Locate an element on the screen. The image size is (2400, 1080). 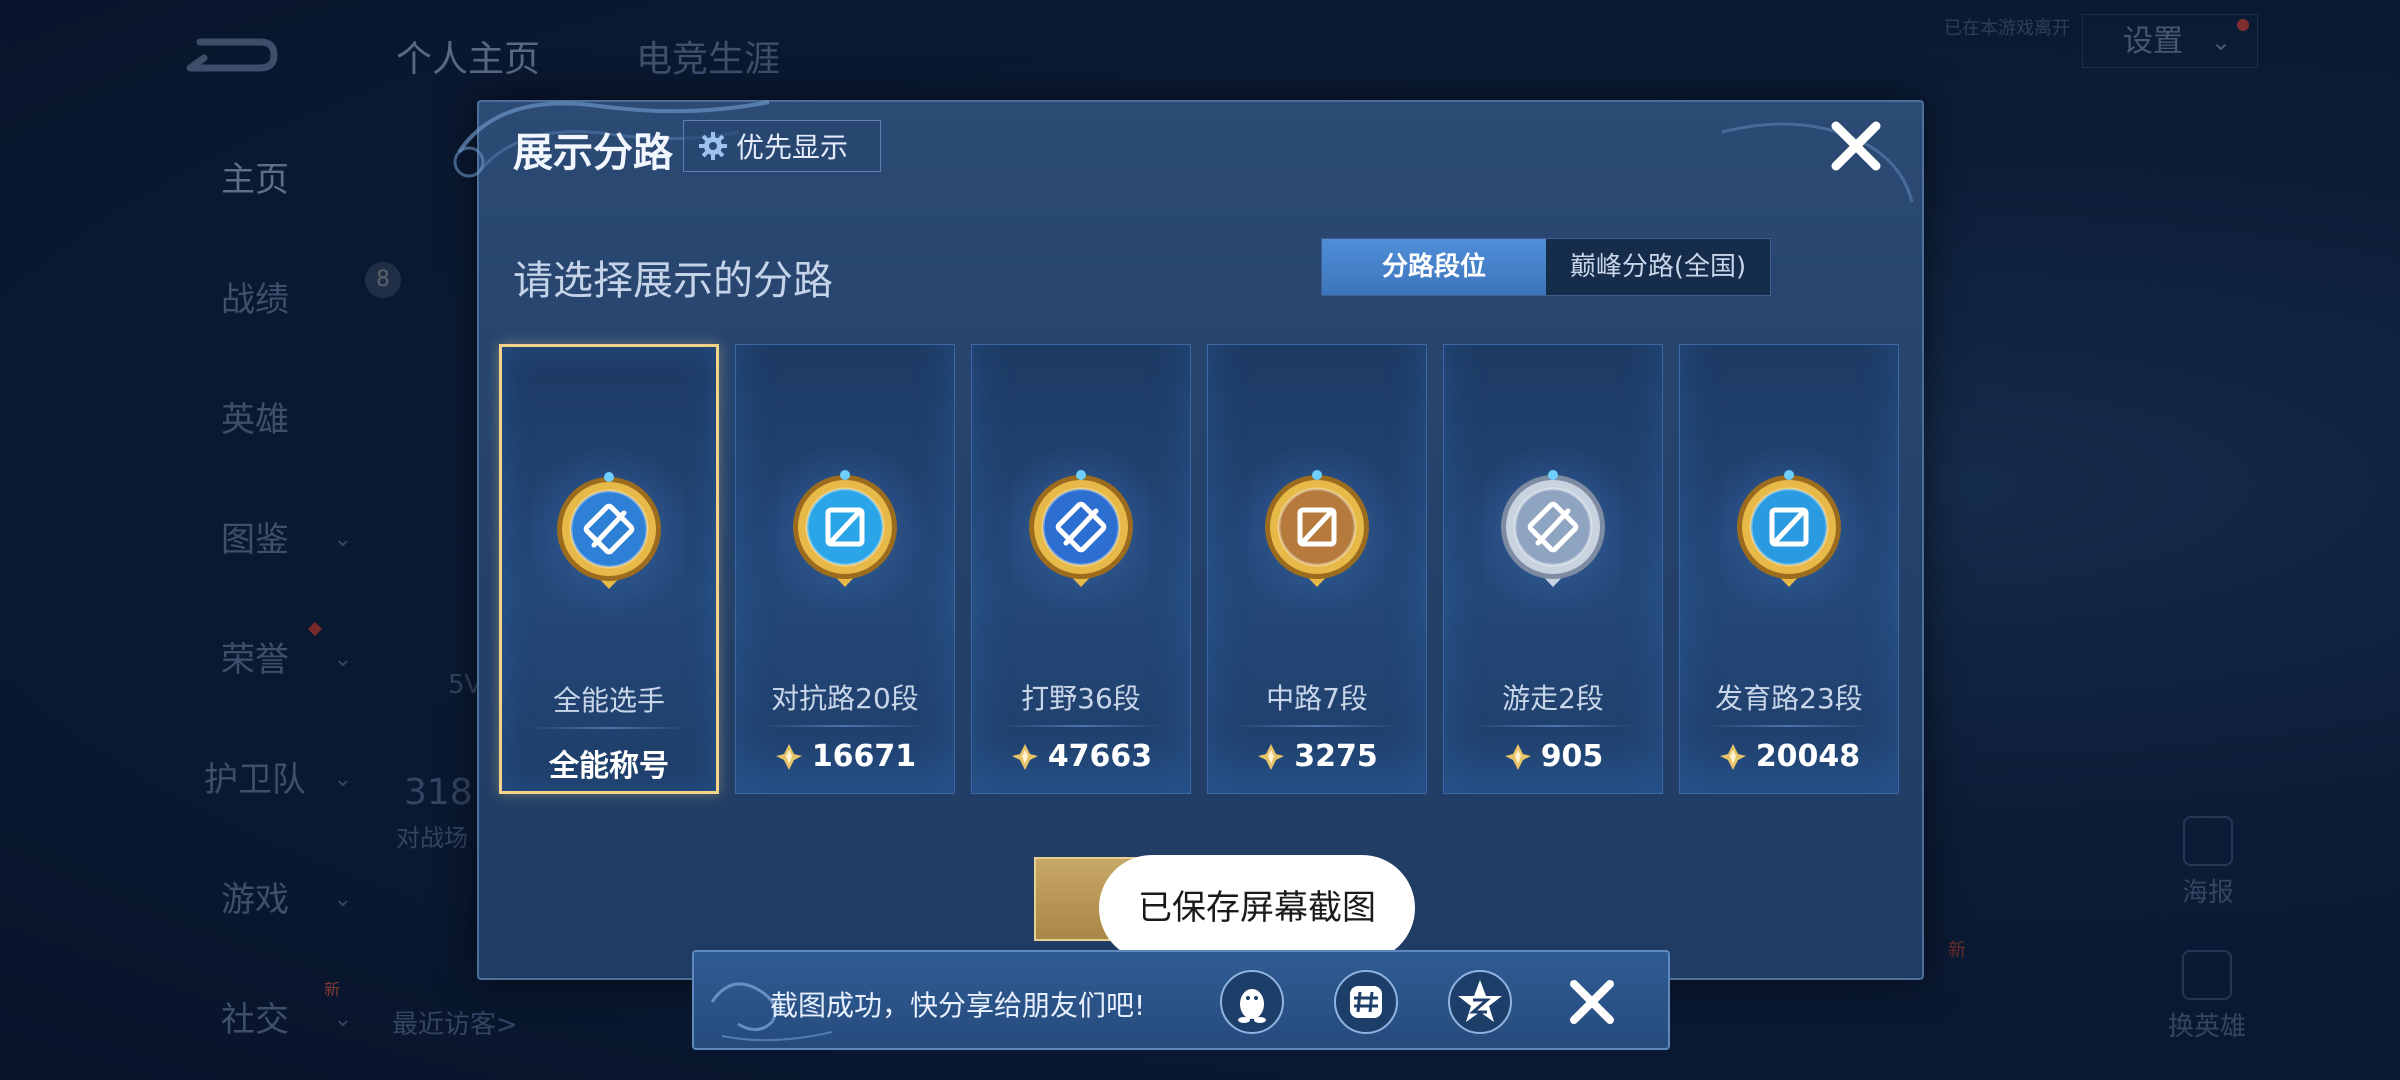
moments-icon is located at coordinates (1366, 1002).